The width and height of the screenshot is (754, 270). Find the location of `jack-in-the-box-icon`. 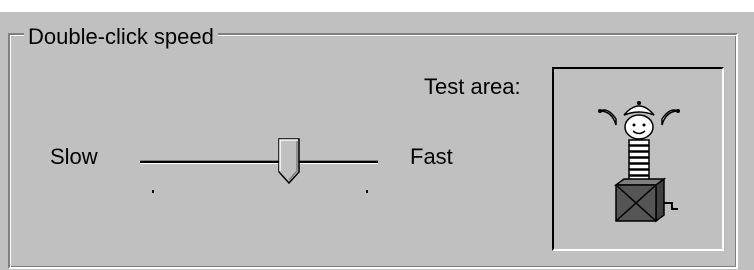

jack-in-the-box-icon is located at coordinates (639, 162).